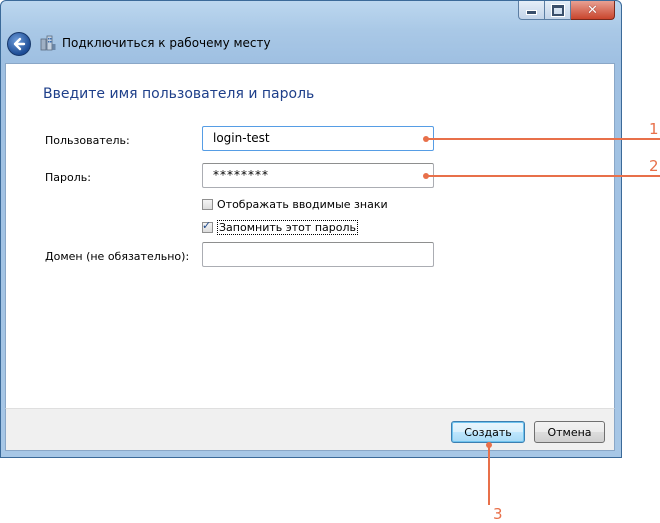  I want to click on back-arrow-icon, so click(19, 44).